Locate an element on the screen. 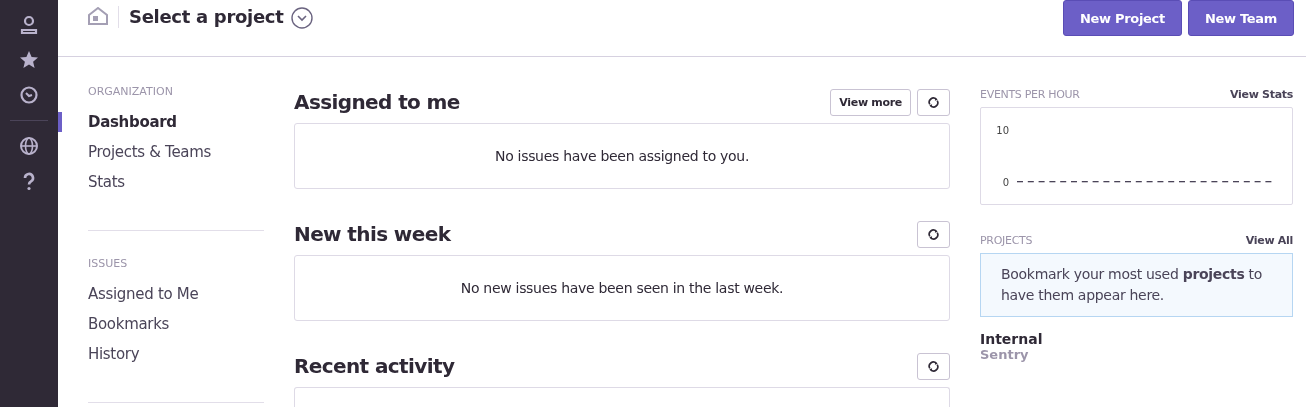 The image size is (1306, 407). star-icon is located at coordinates (29, 60).